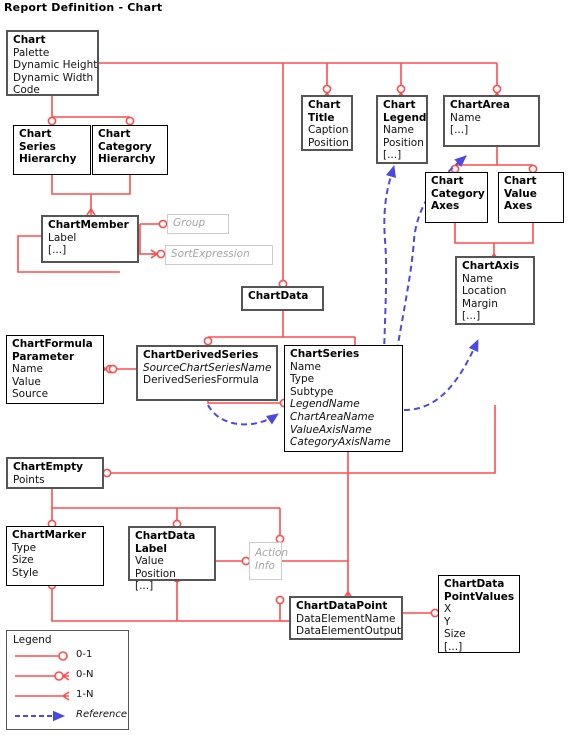 Image resolution: width=571 pixels, height=735 pixels. What do you see at coordinates (88, 225) in the screenshot?
I see `entity-title: ChartMember` at bounding box center [88, 225].